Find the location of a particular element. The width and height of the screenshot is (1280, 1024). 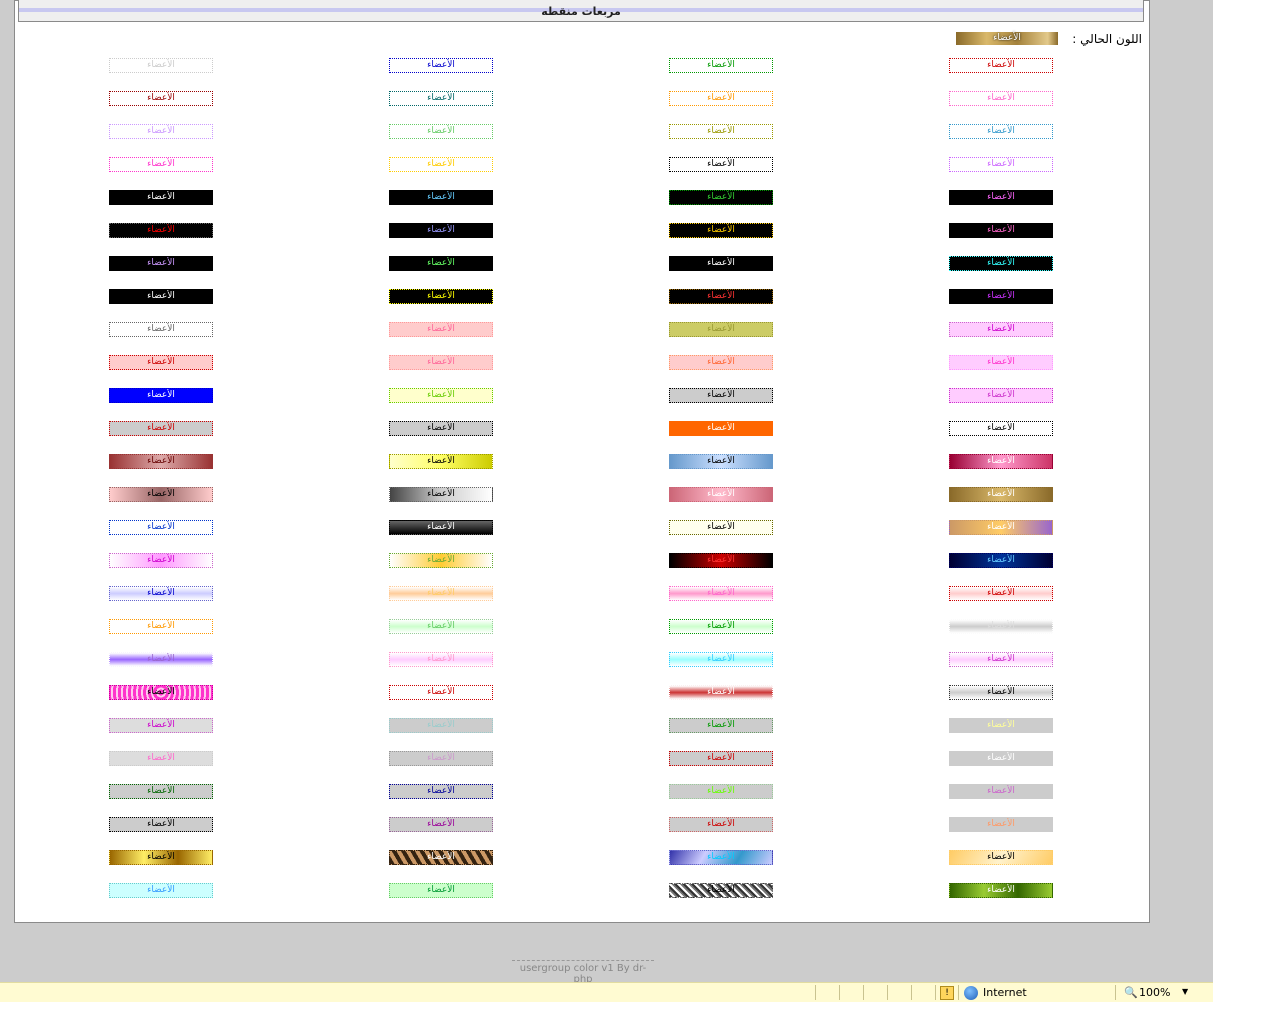

protected-mode-icon: ! is located at coordinates (947, 993).